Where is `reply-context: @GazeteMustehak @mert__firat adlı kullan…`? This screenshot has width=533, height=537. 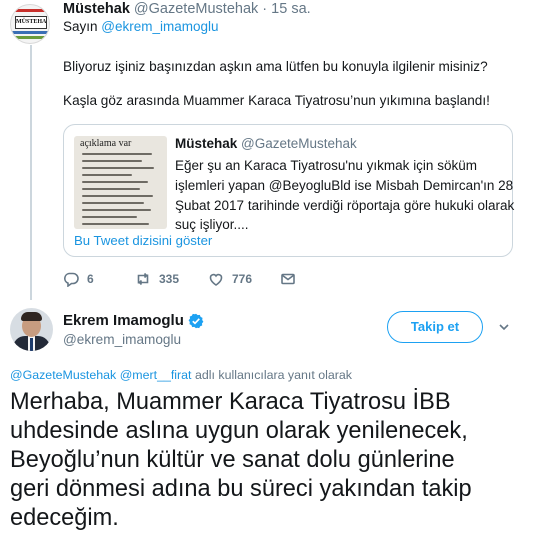 reply-context: @GazeteMustehak @mert__firat adlı kullan… is located at coordinates (181, 375).